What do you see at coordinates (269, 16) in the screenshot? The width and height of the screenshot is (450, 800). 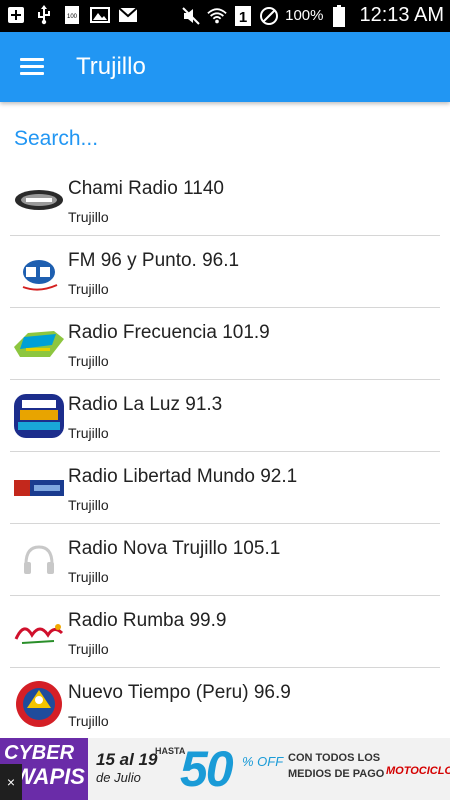 I see `no-signal-icon` at bounding box center [269, 16].